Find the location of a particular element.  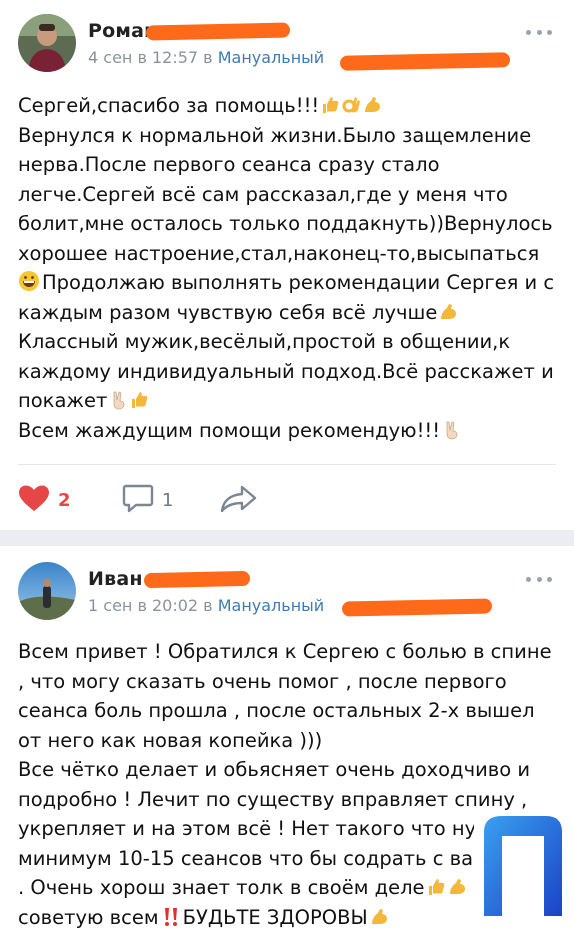

divider is located at coordinates (287, 464).